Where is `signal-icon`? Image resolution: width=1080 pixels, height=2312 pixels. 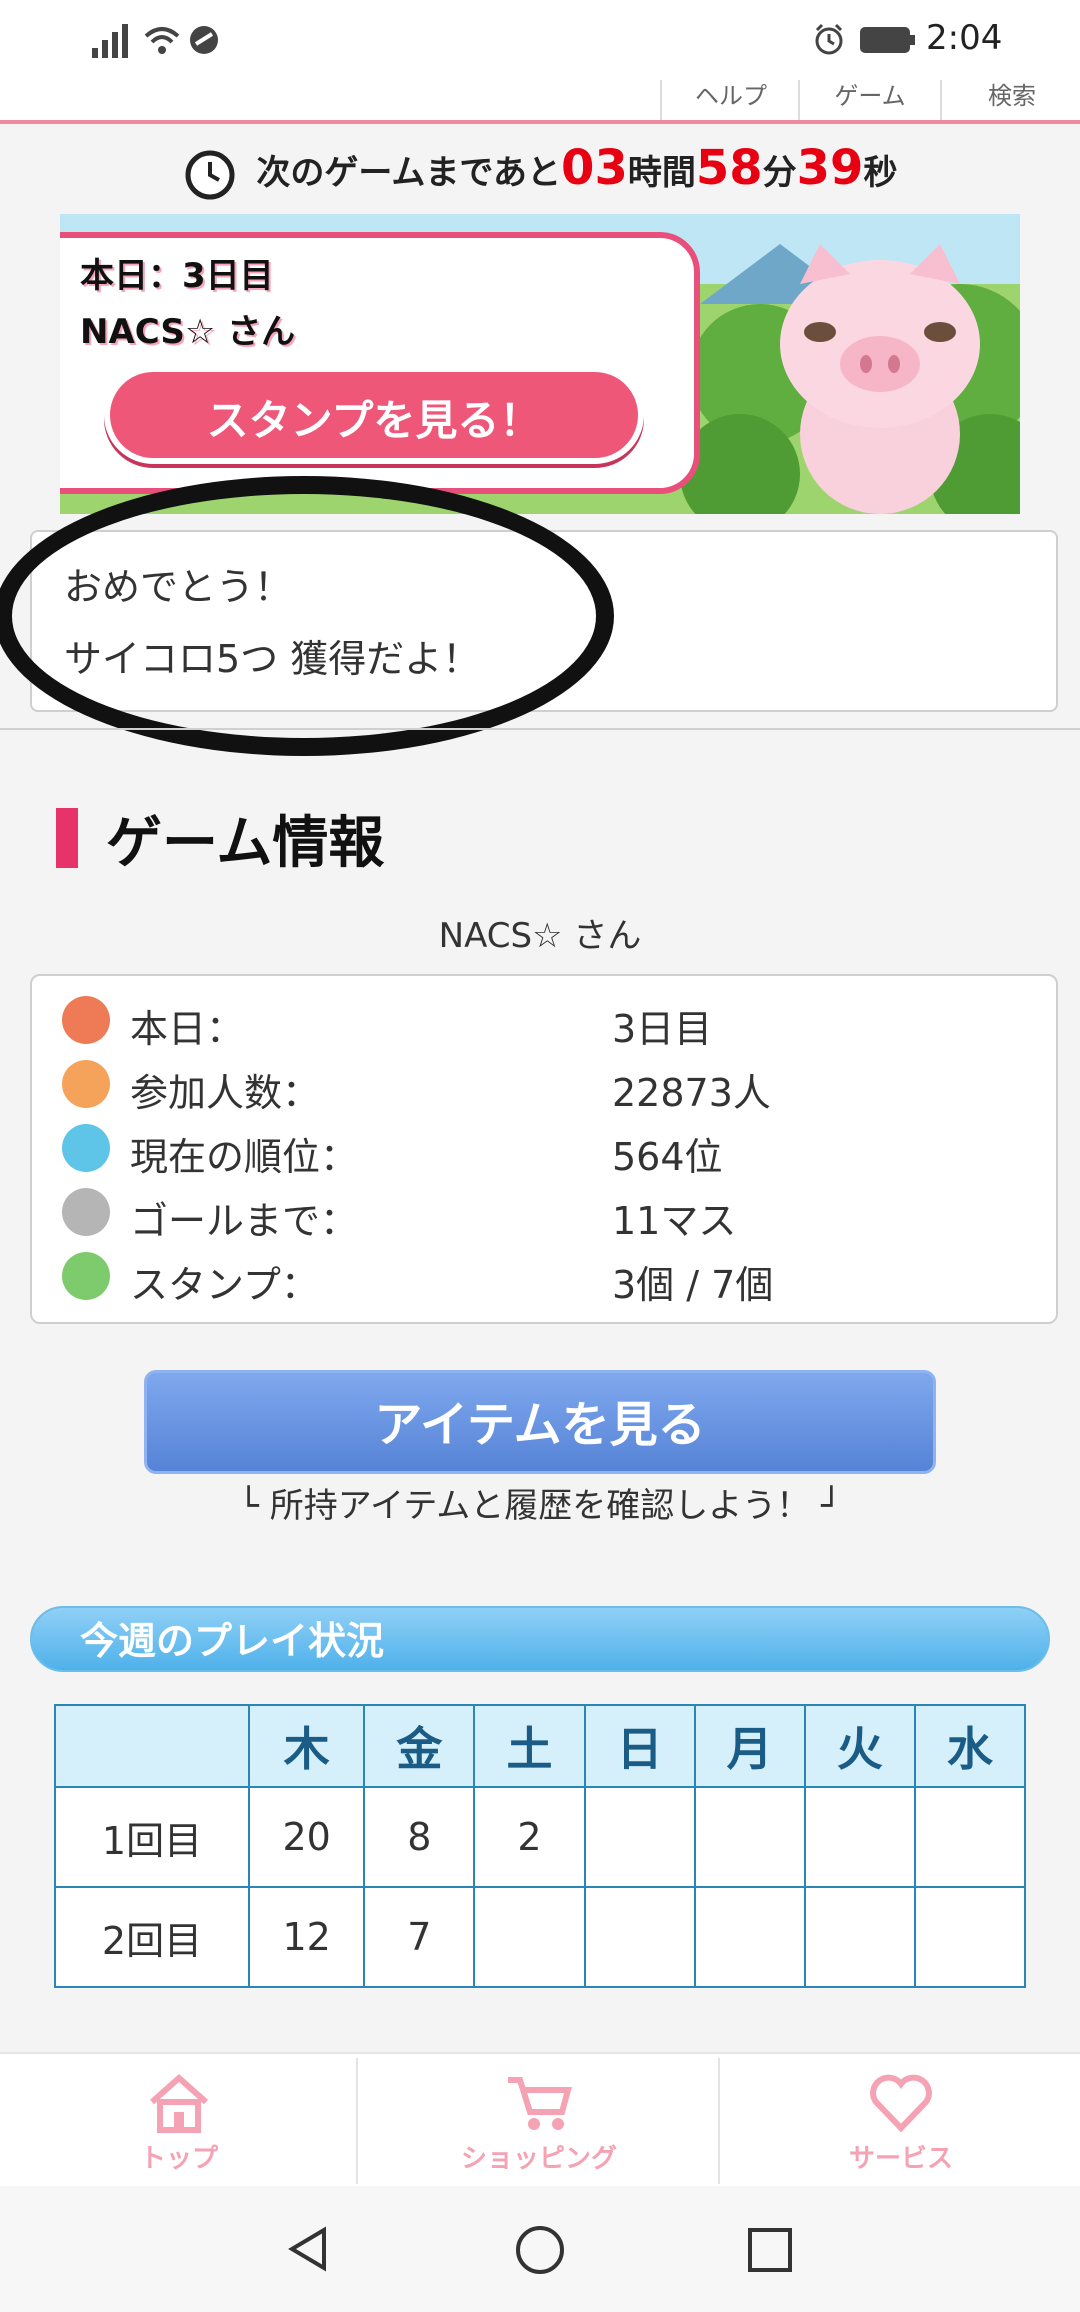 signal-icon is located at coordinates (110, 41).